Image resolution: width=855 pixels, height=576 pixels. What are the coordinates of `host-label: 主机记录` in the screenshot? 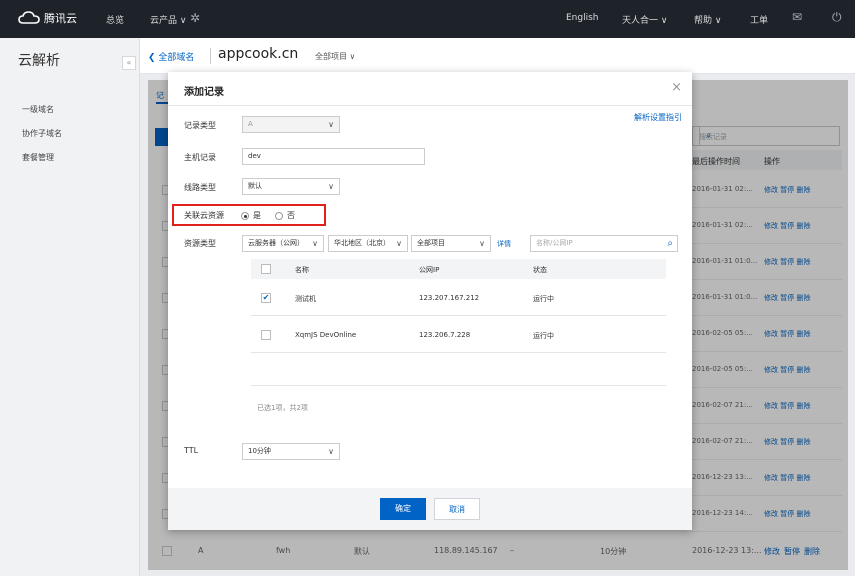 It's located at (200, 157).